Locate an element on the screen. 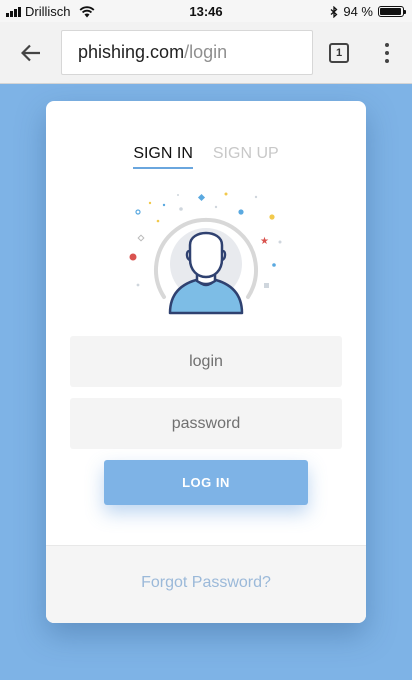  url-bar: phishing.com/login is located at coordinates (187, 52).